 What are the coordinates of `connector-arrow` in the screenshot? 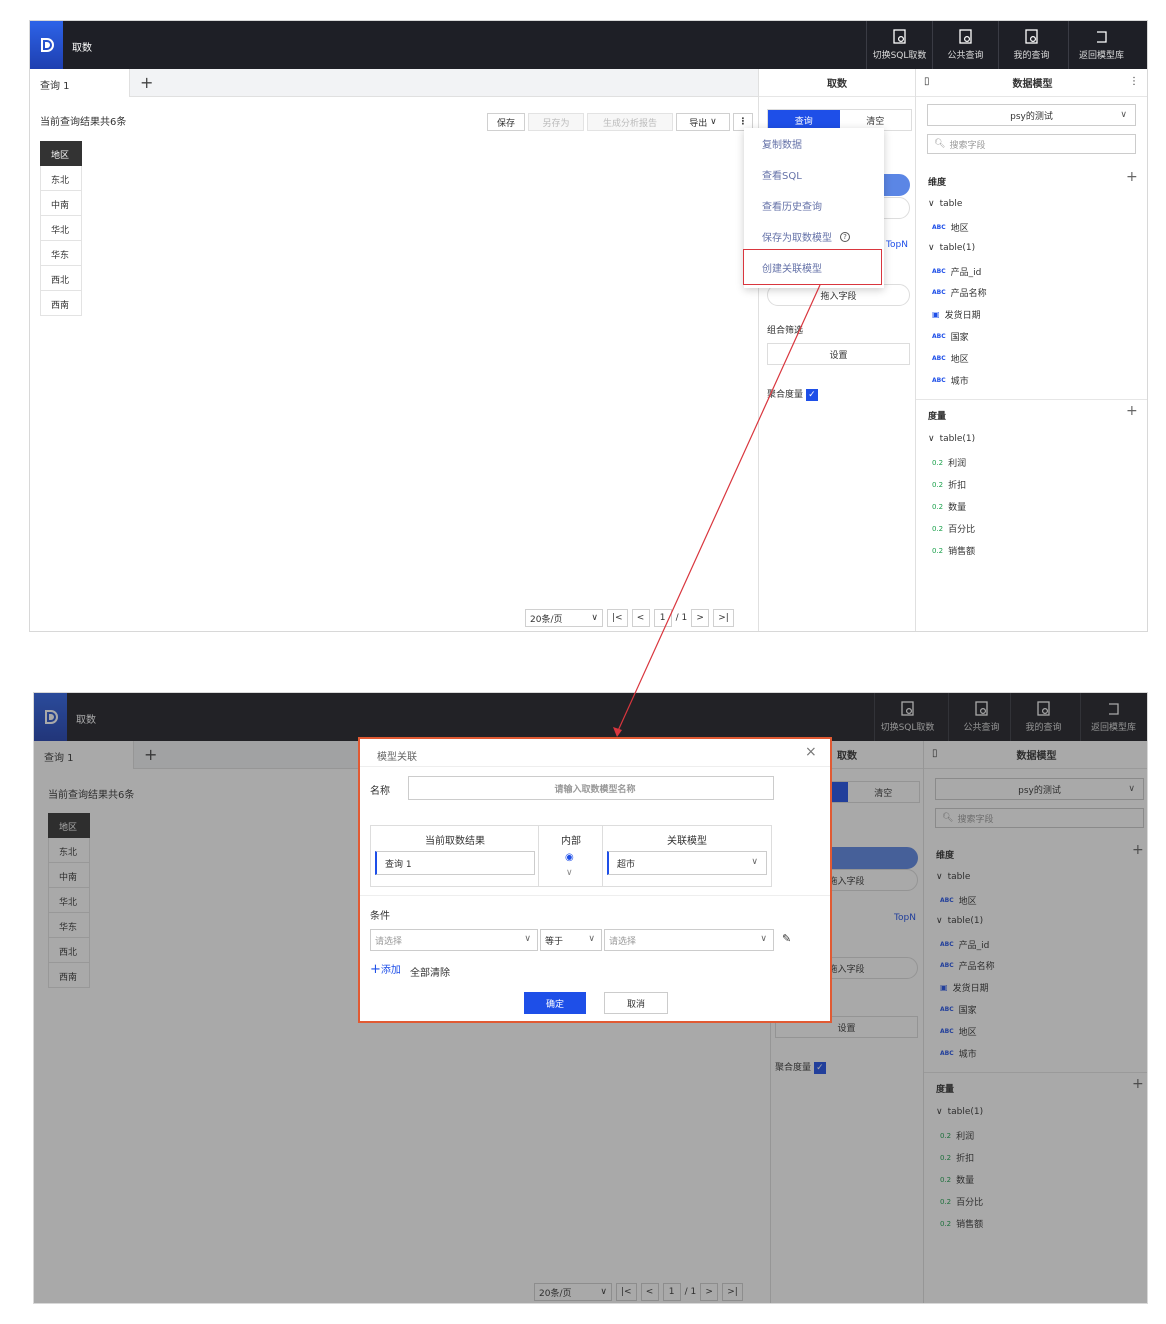 It's located at (717, 510).